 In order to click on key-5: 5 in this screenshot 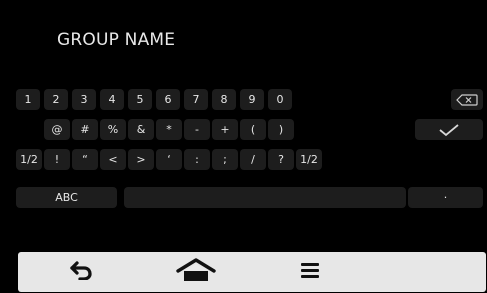, I will do `click(140, 99)`.